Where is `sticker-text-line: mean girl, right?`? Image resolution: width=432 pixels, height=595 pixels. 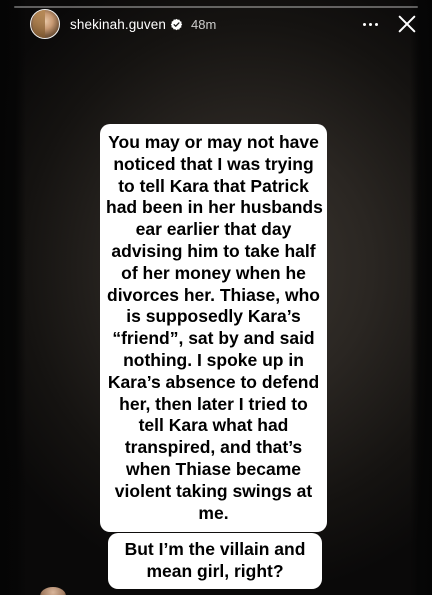 sticker-text-line: mean girl, right? is located at coordinates (215, 570).